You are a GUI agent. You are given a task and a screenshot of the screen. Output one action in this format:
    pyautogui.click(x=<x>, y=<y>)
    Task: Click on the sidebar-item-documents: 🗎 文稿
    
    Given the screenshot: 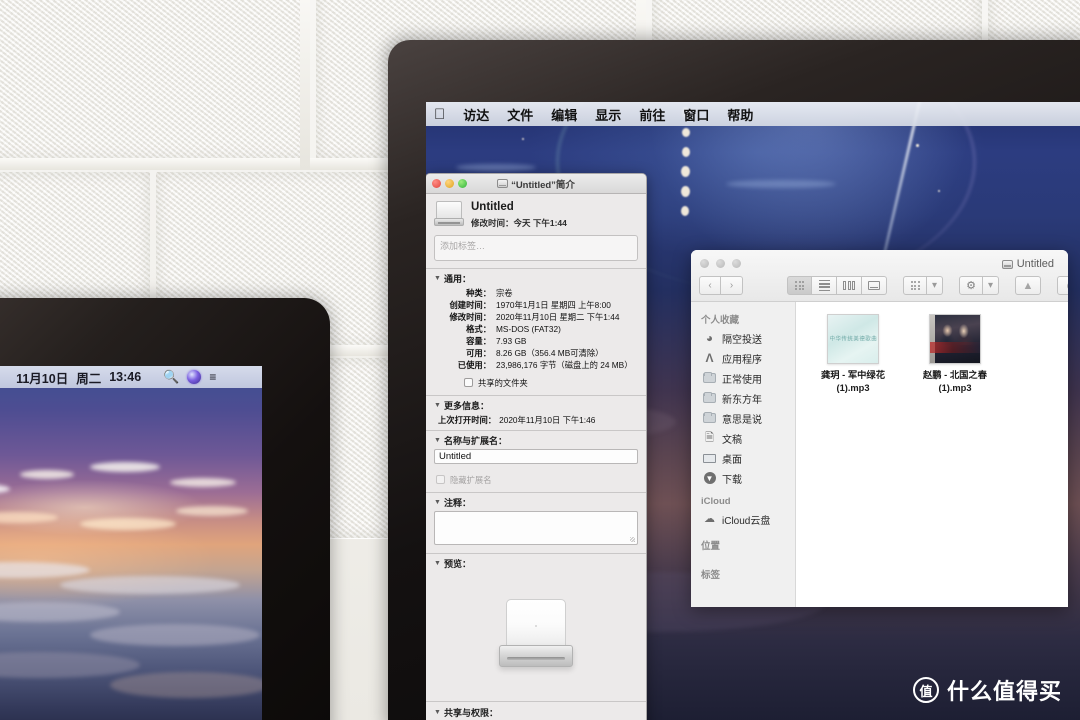 What is the action you would take?
    pyautogui.click(x=743, y=438)
    